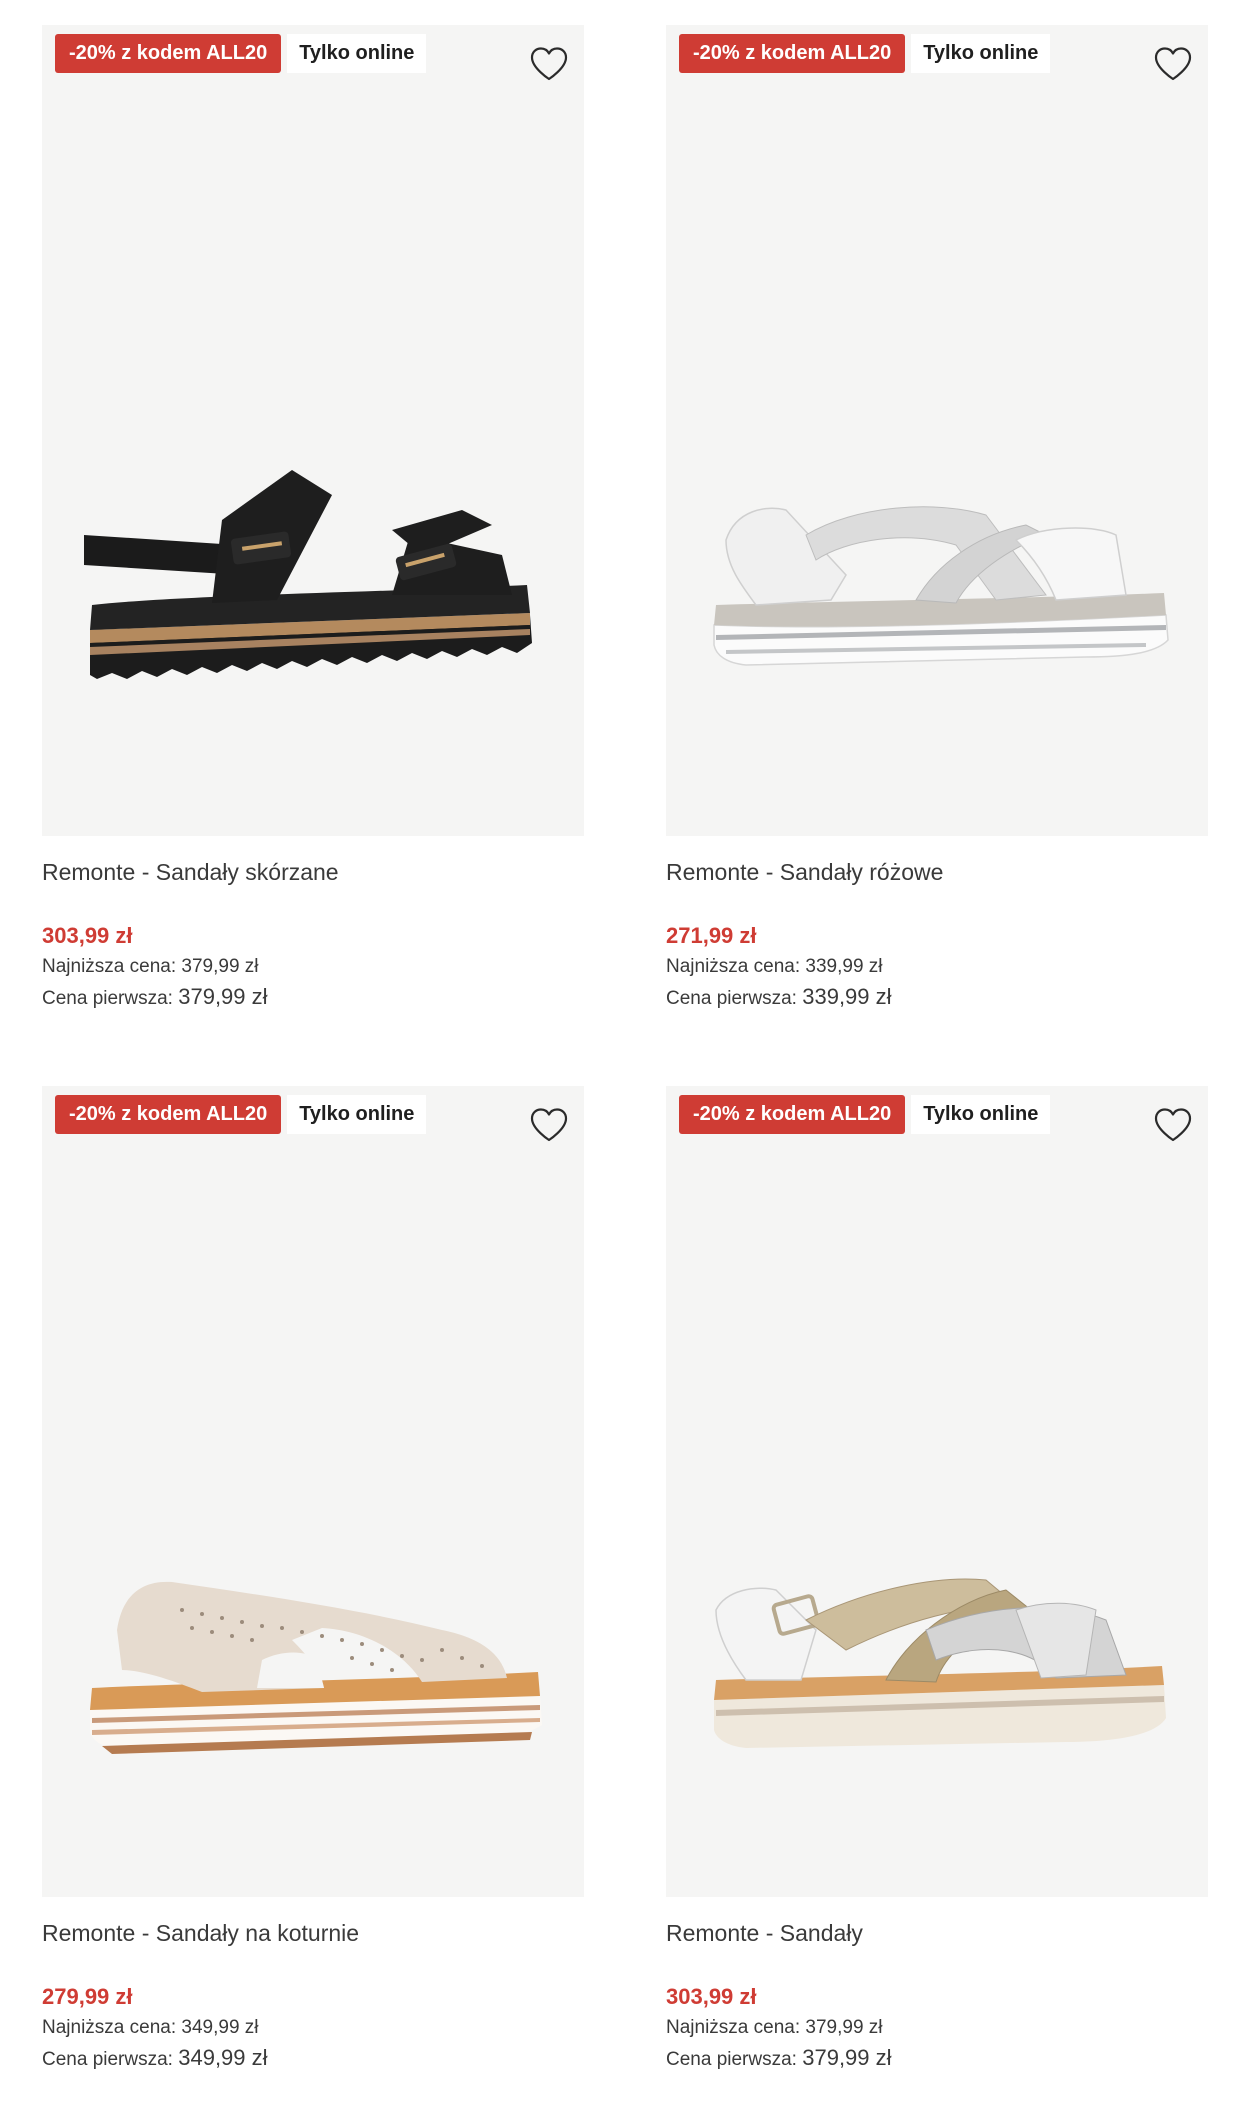 This screenshot has height=2123, width=1250. I want to click on lowest-price-value: 349,99 zł, so click(220, 2027).